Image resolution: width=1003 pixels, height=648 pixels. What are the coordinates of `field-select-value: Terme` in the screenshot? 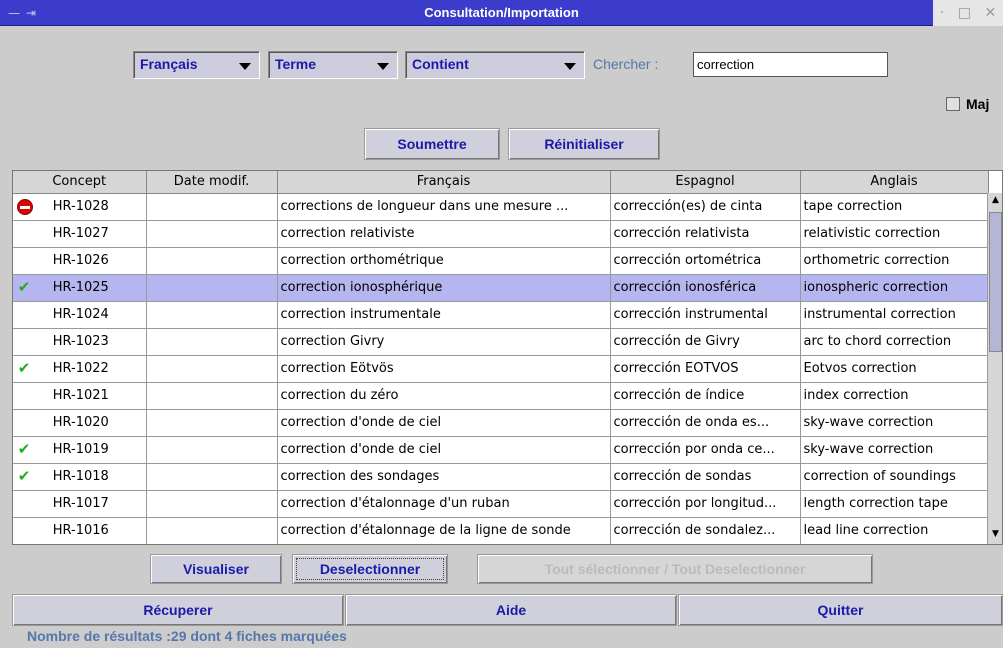 It's located at (295, 64).